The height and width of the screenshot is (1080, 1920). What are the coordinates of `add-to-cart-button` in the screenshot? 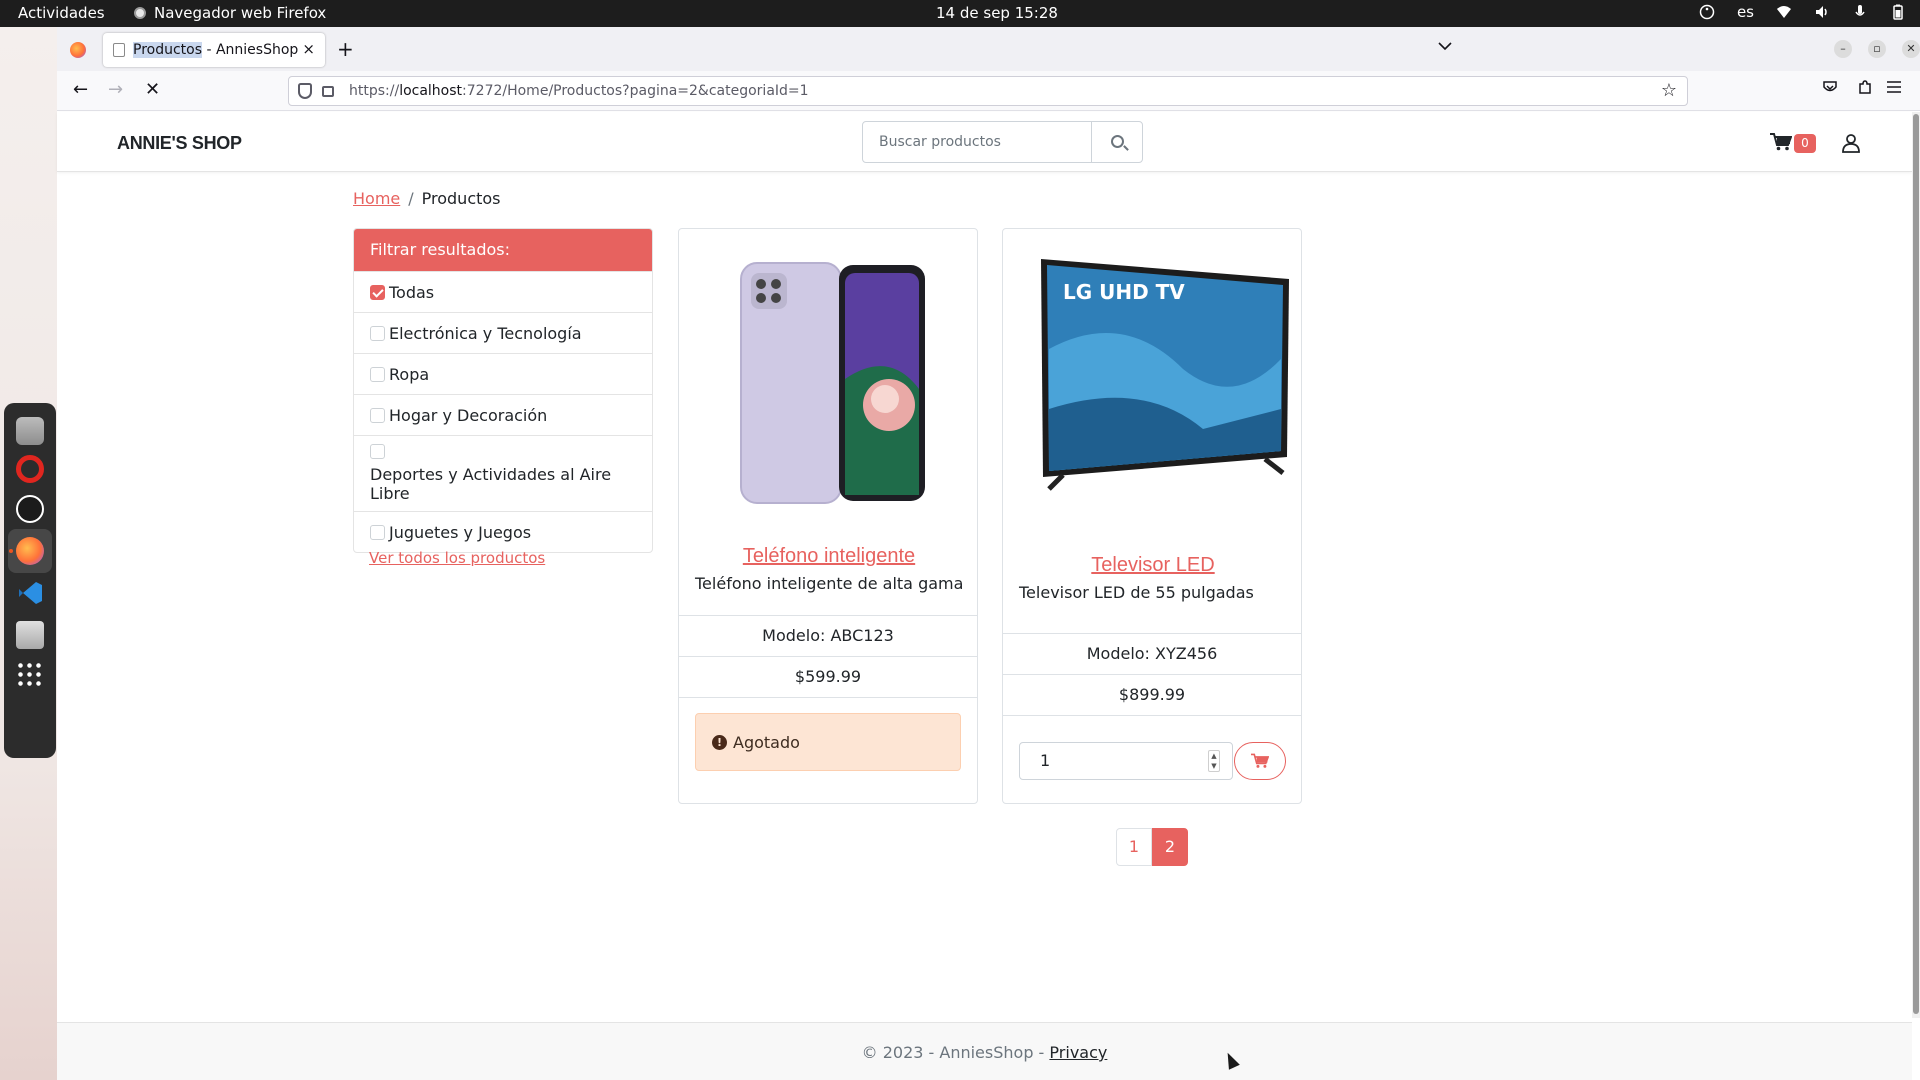 It's located at (1260, 761).